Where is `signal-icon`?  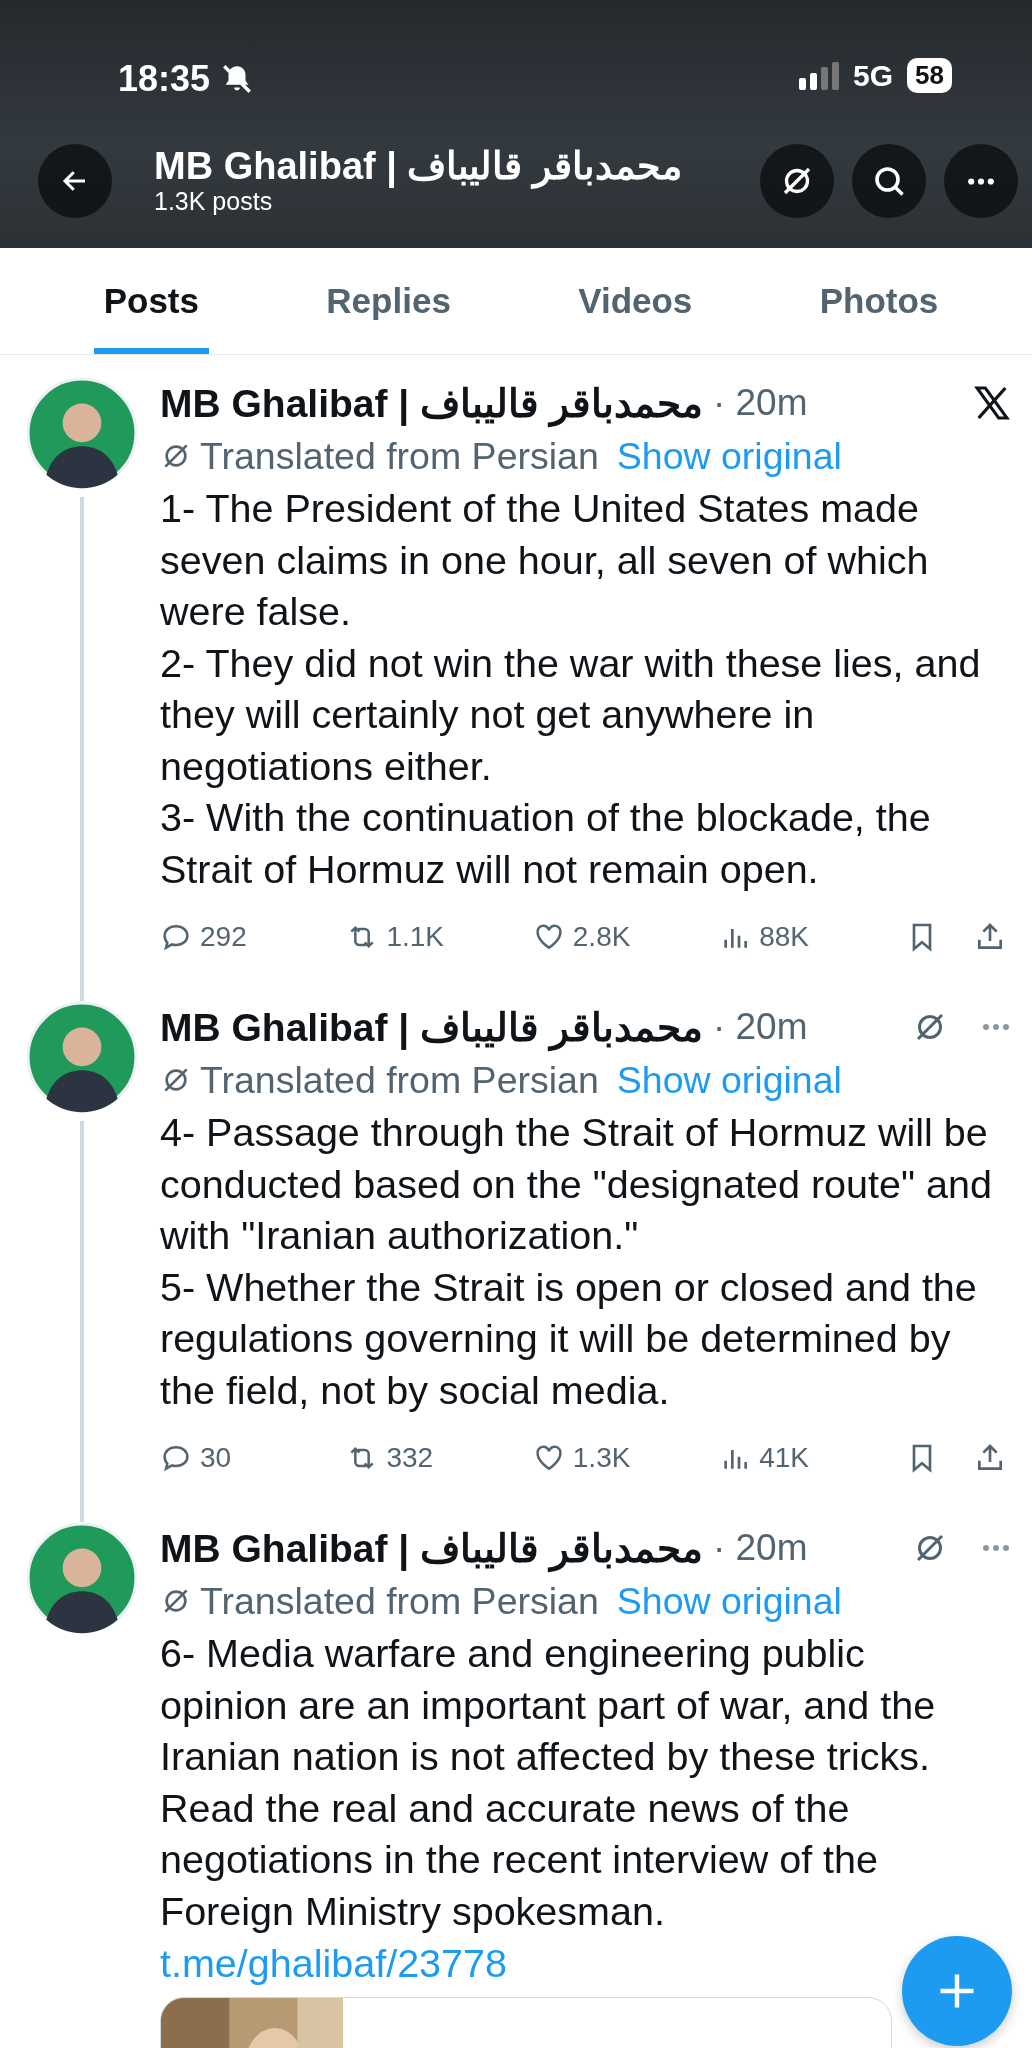
signal-icon is located at coordinates (819, 75).